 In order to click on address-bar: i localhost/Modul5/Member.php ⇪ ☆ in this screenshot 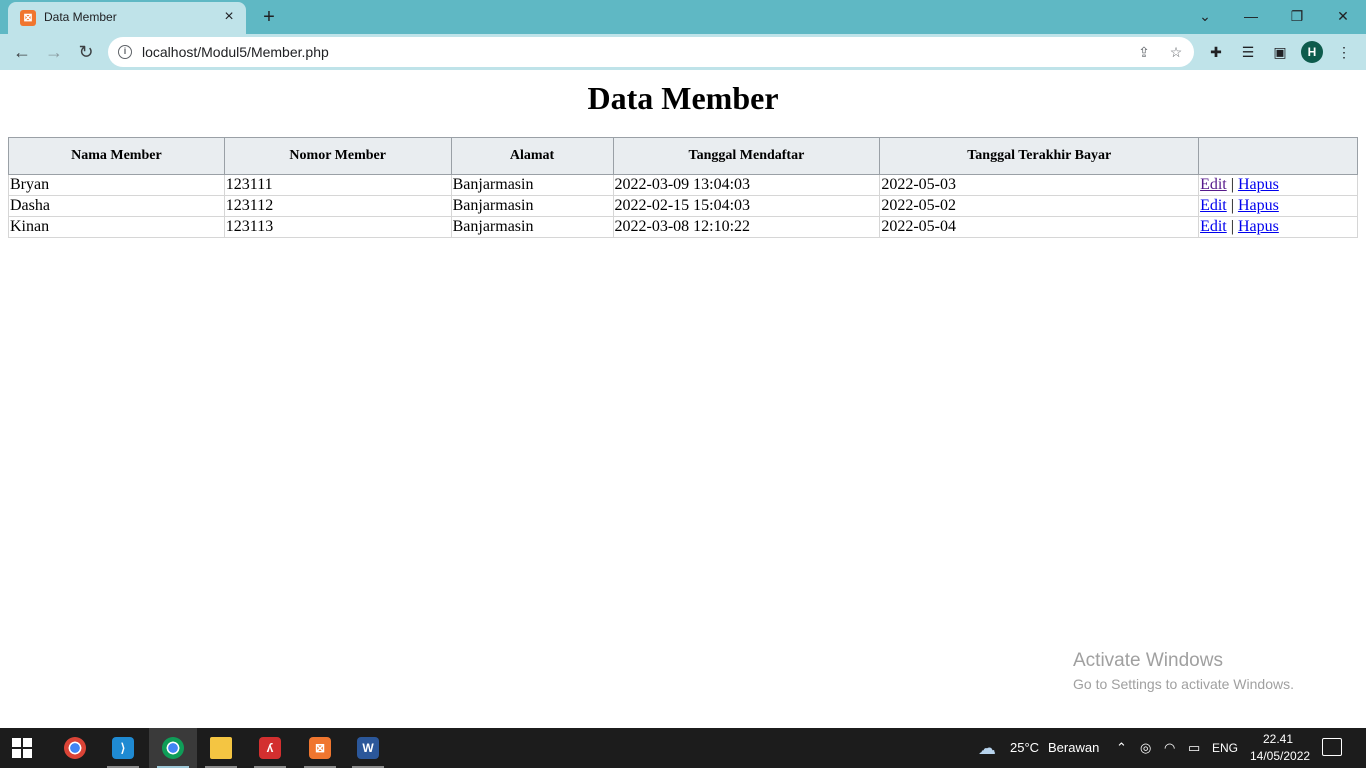, I will do `click(651, 52)`.